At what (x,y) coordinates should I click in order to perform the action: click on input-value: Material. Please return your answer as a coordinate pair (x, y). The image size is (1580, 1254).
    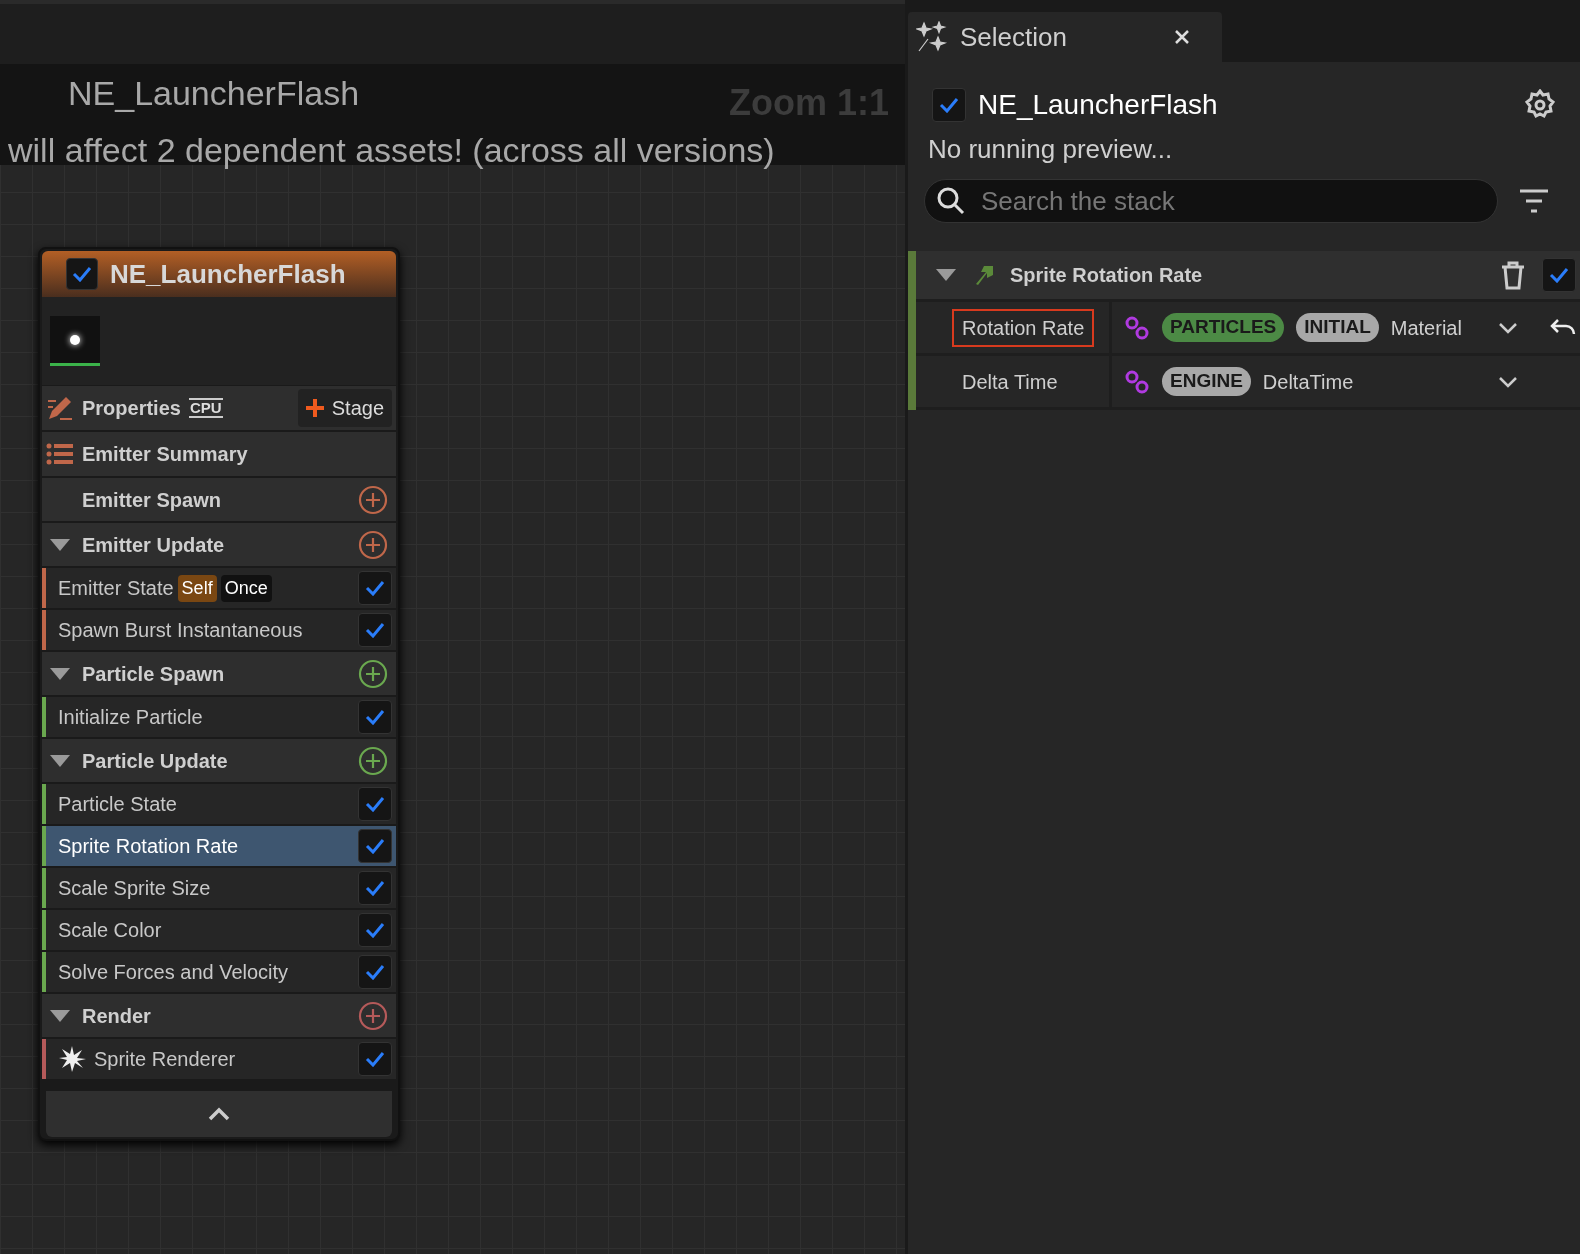
    Looking at the image, I should click on (1426, 328).